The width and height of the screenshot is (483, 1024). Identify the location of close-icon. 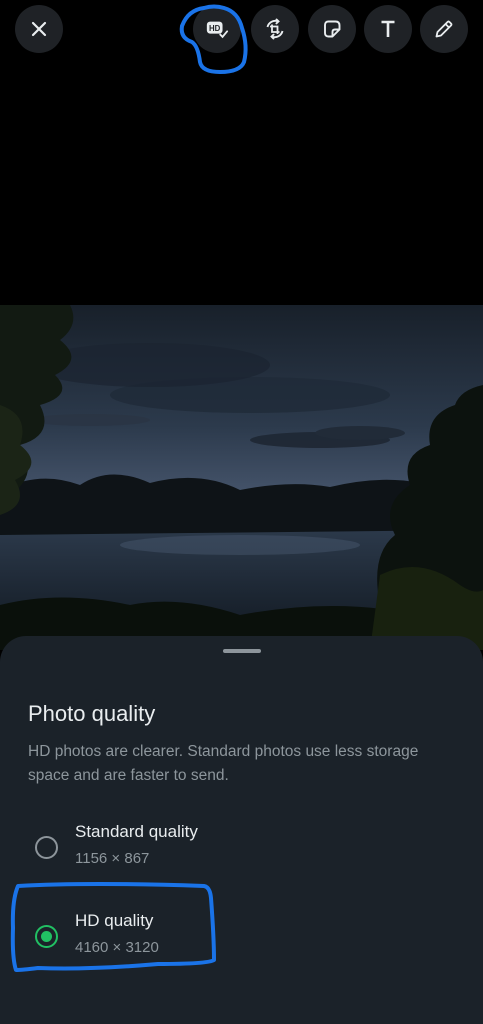
(39, 29).